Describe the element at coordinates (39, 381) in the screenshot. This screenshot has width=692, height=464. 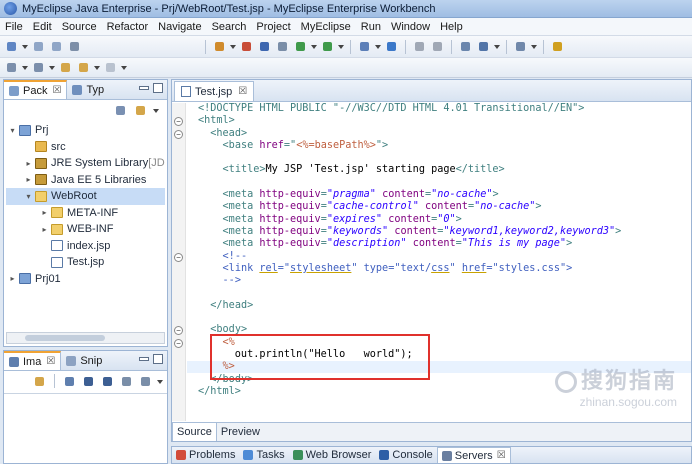
I see `image-action-icon` at that location.